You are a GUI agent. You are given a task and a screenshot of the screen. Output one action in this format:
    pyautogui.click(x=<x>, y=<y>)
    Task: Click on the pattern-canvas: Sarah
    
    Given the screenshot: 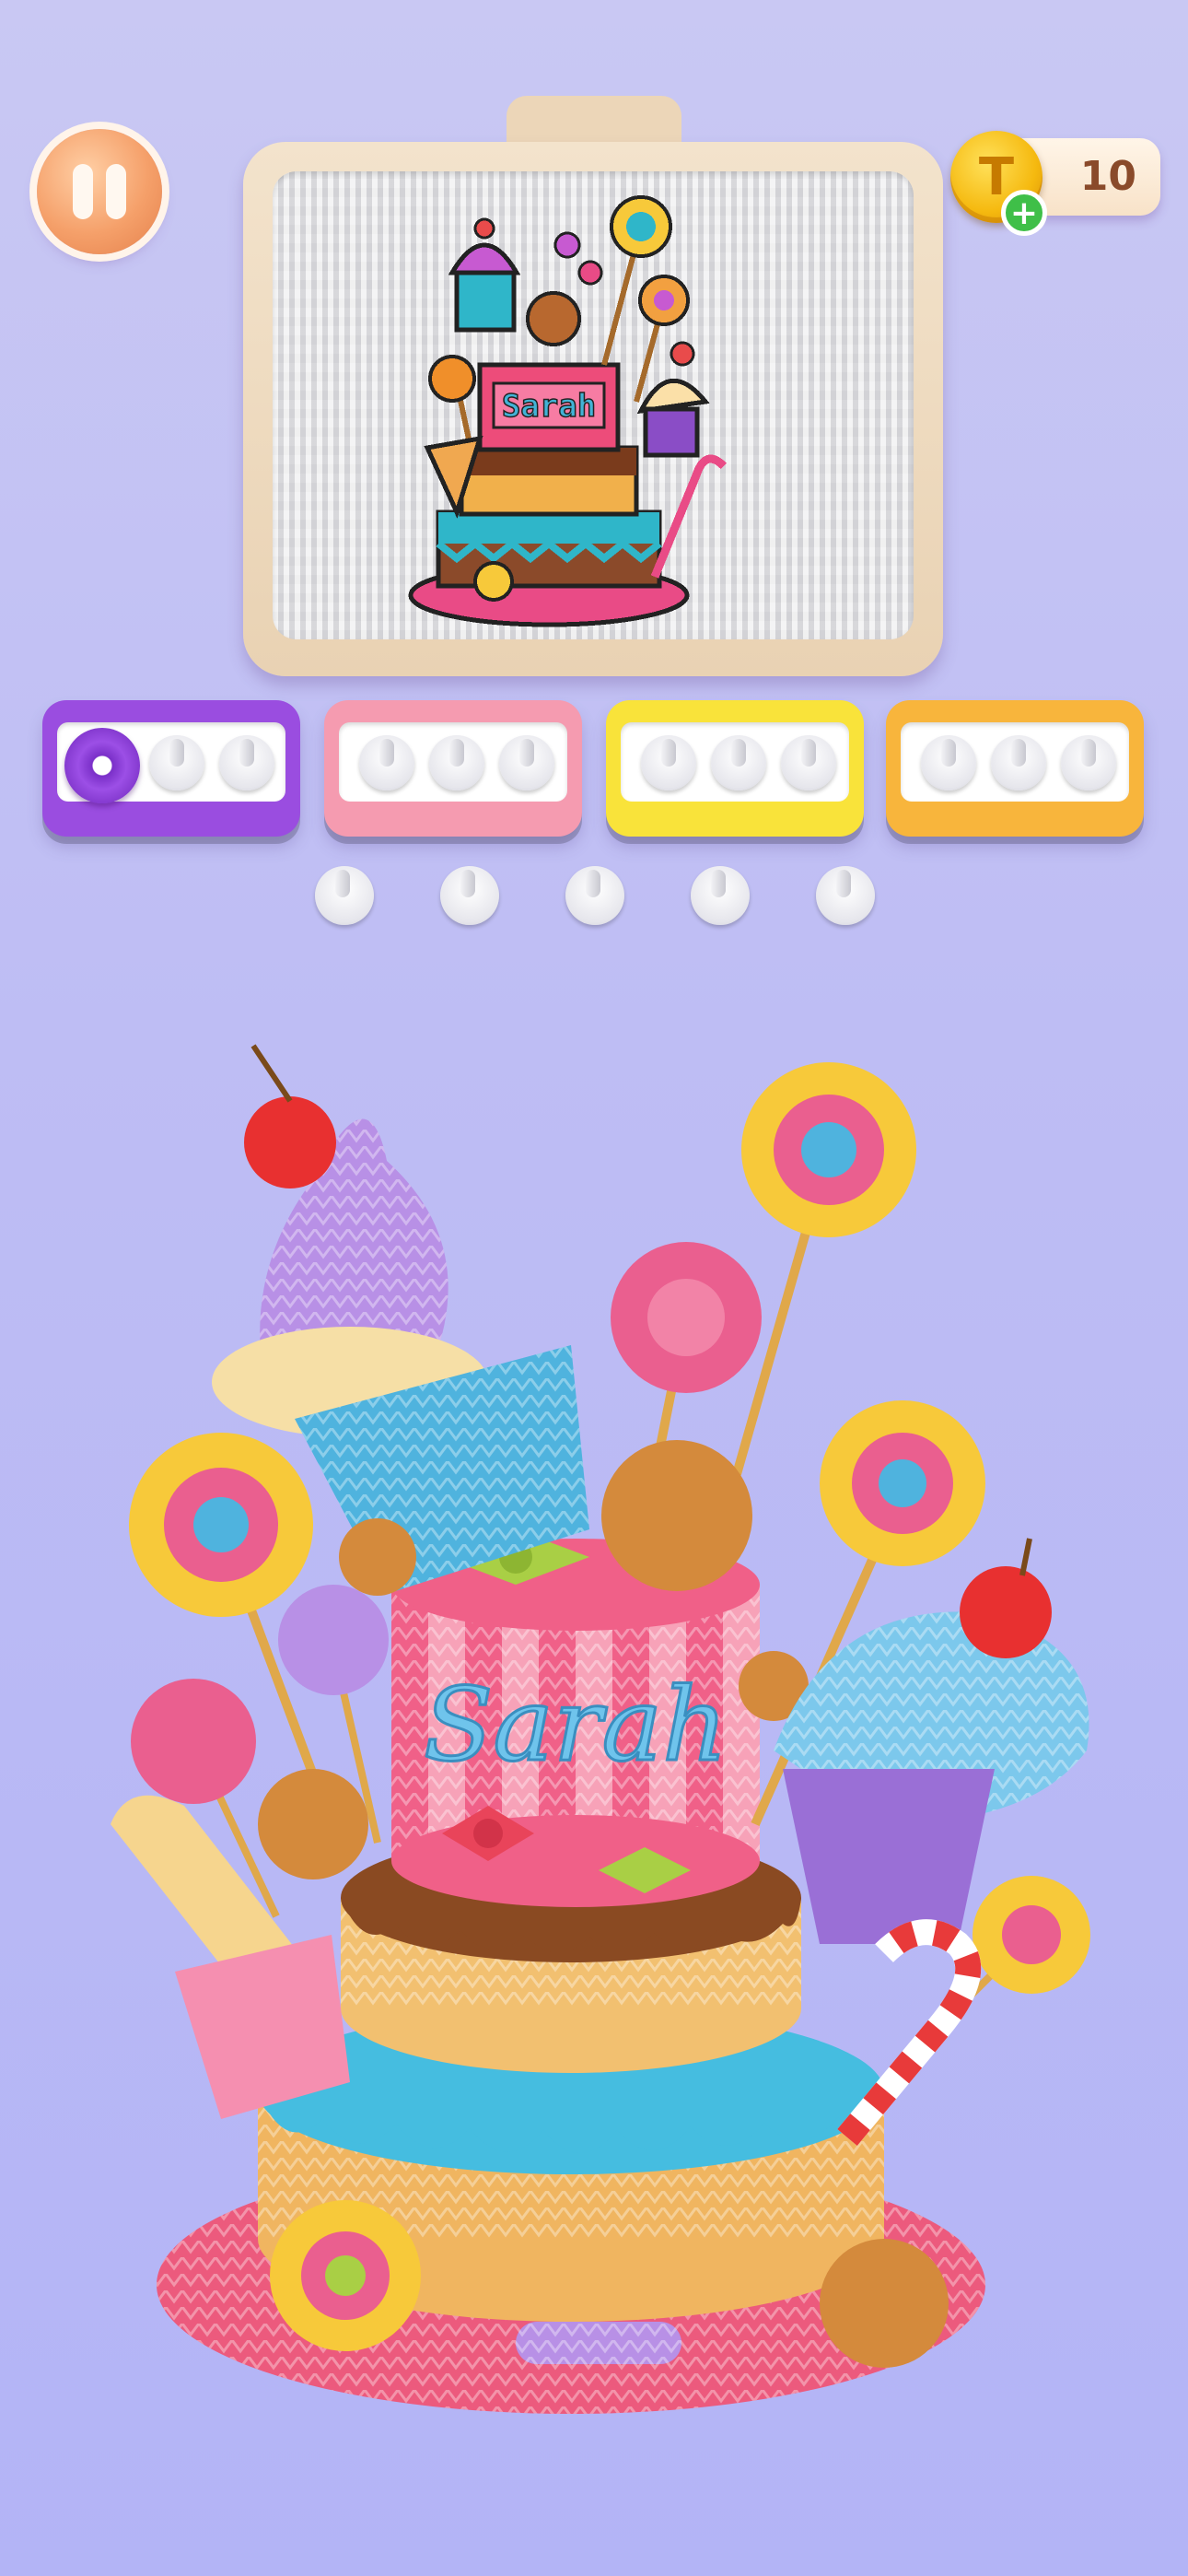 What is the action you would take?
    pyautogui.click(x=593, y=405)
    